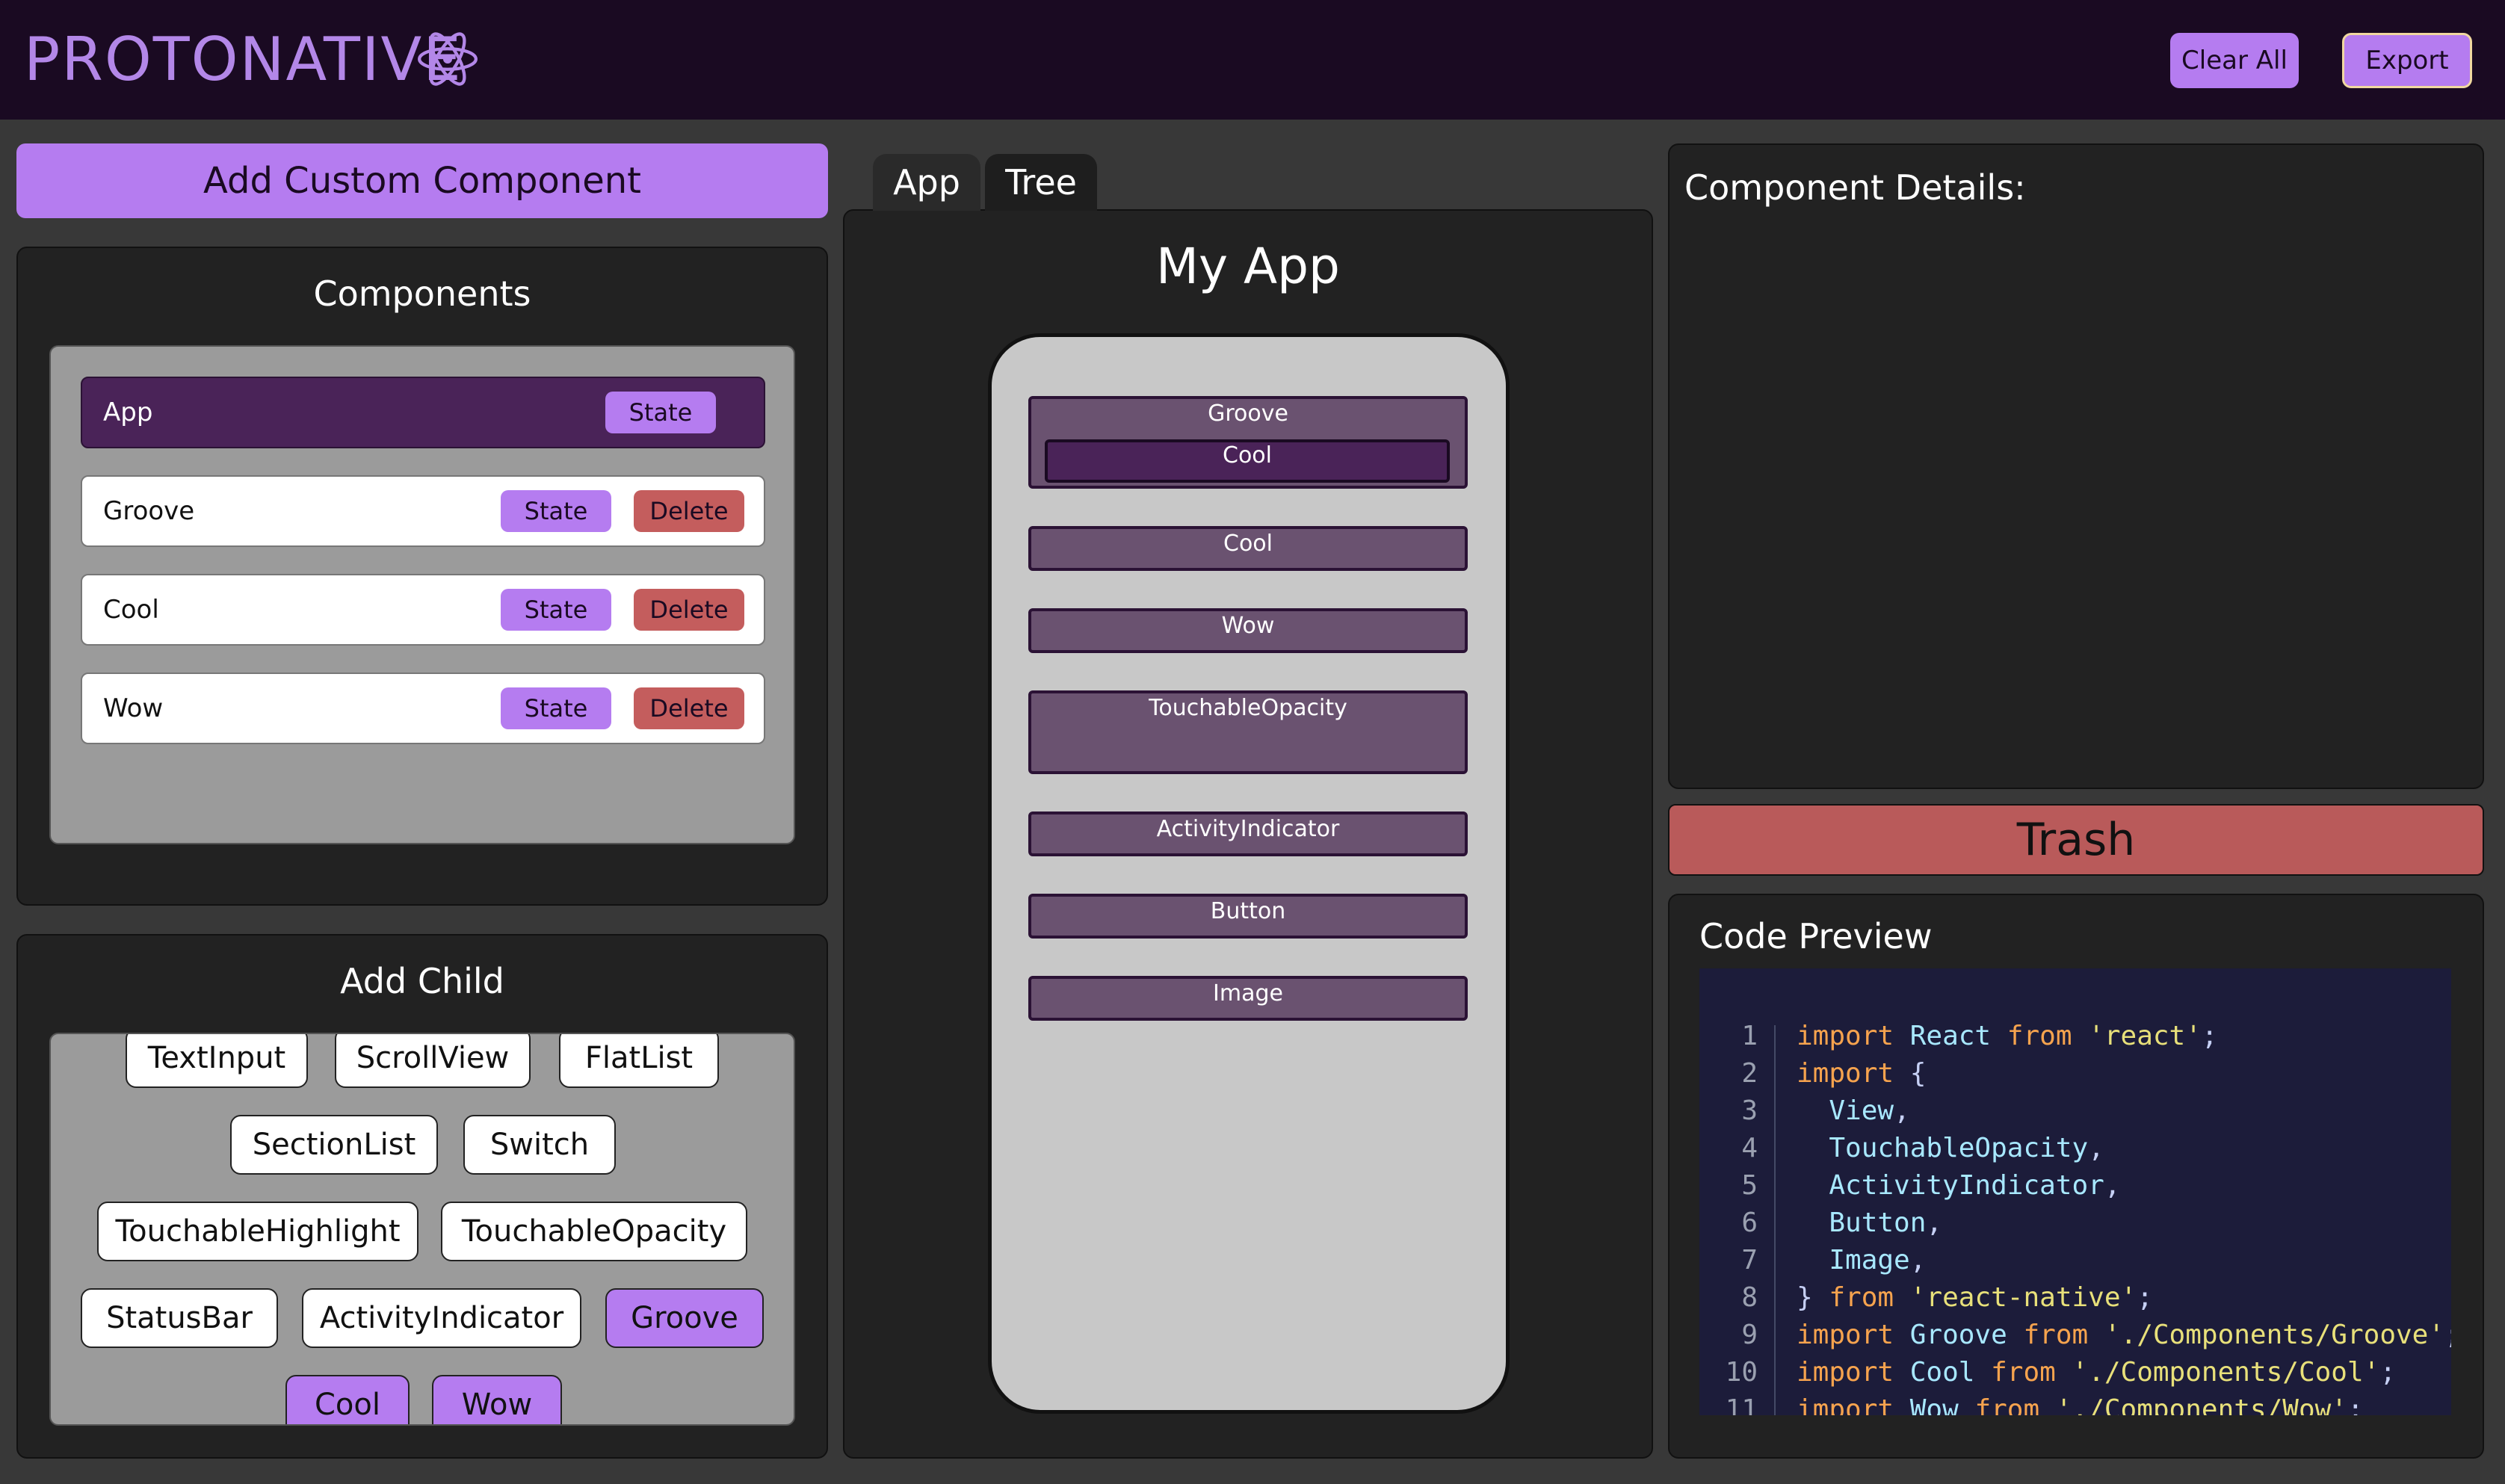  I want to click on tab-app: App, so click(926, 182).